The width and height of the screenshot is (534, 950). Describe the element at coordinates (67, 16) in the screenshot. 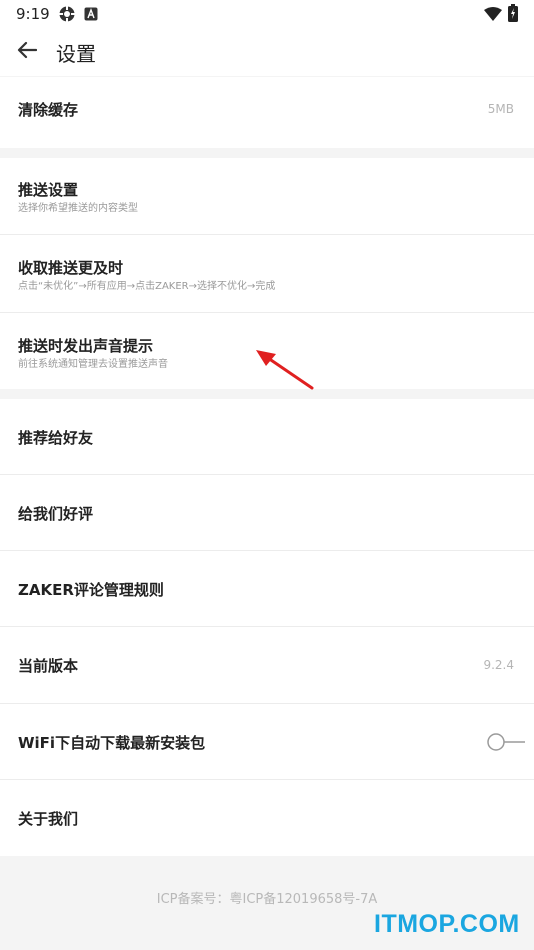

I see `settings-app-icon` at that location.